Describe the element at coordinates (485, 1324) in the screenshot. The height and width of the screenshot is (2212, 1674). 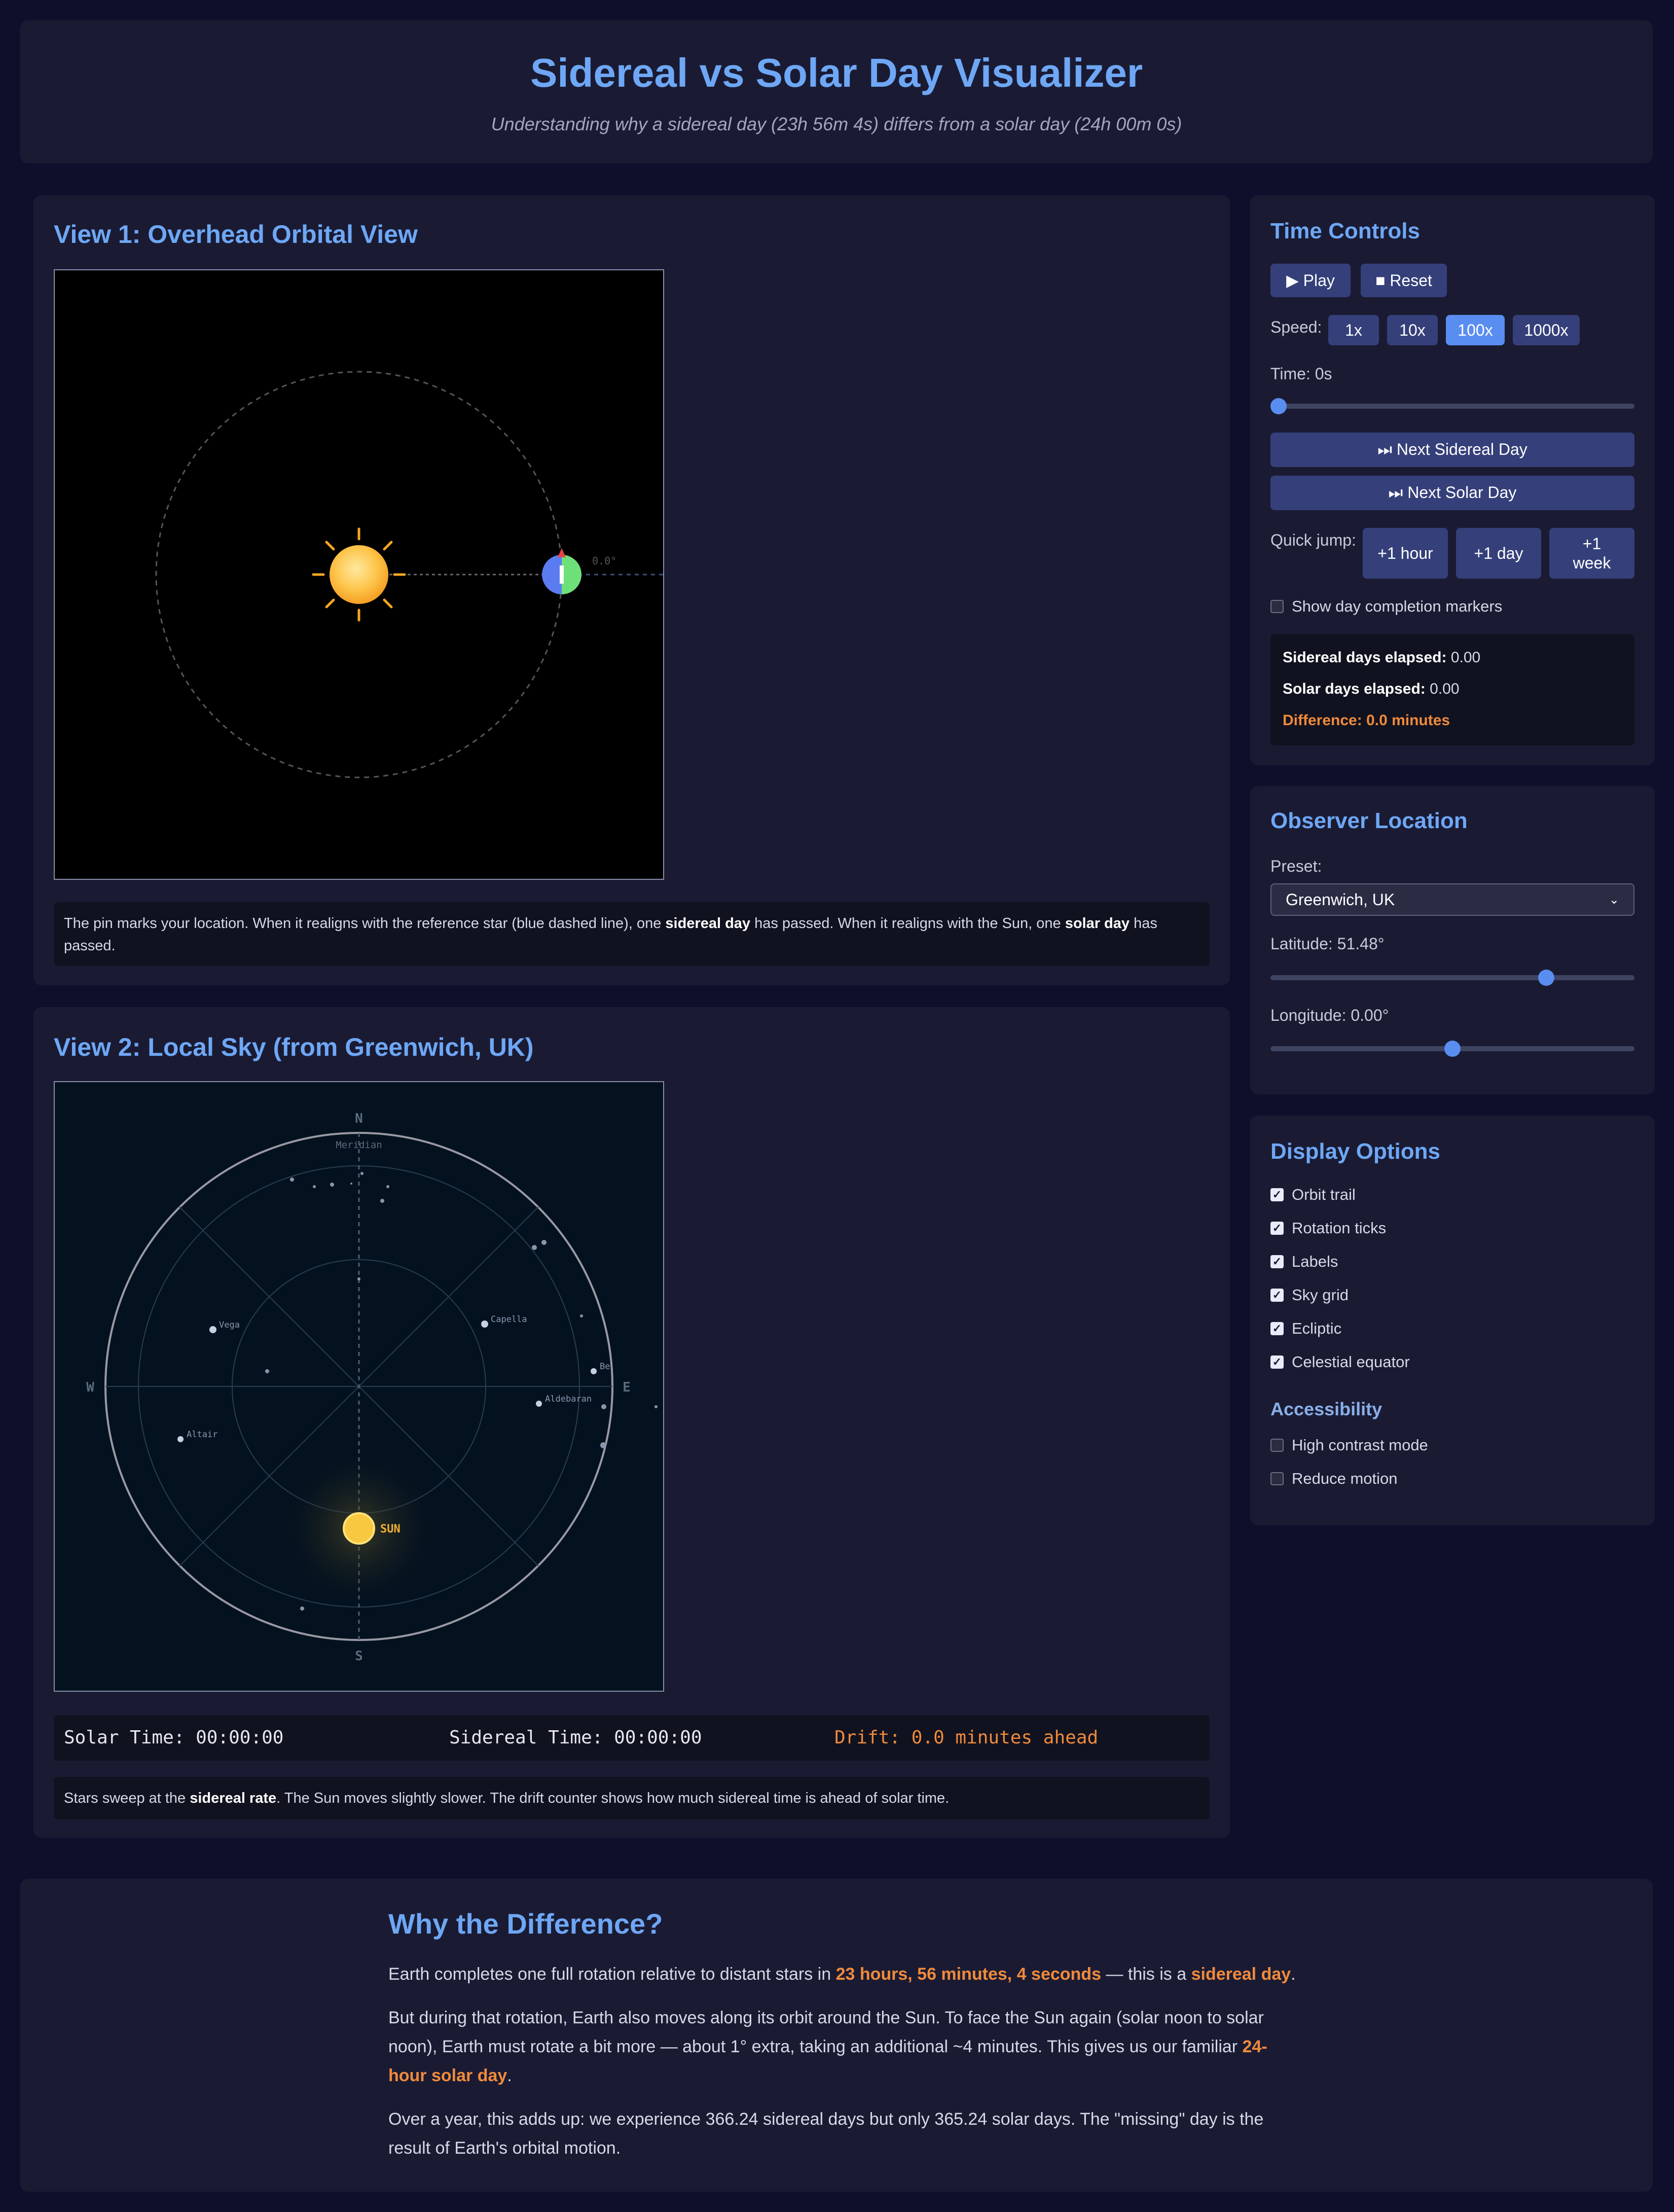
I see `star-capella` at that location.